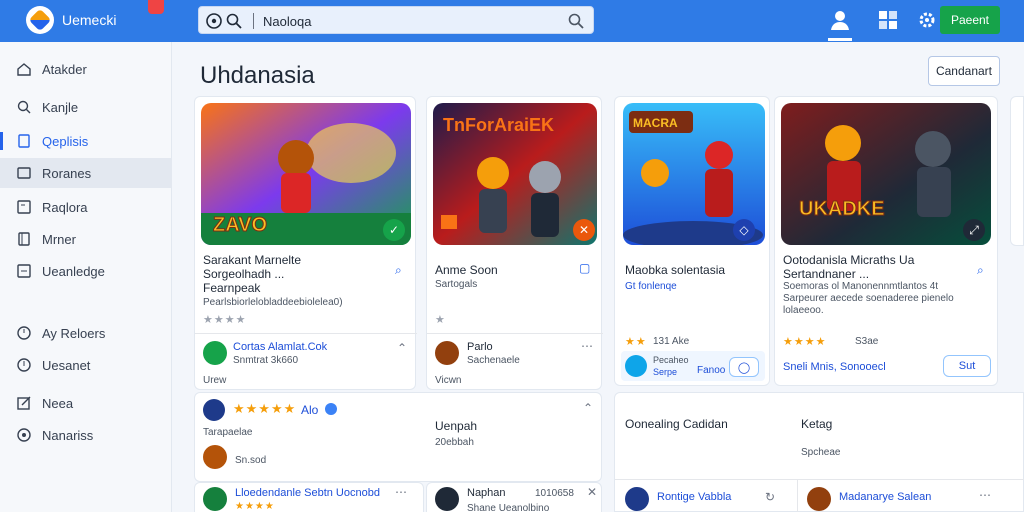 The width and height of the screenshot is (1024, 512). I want to click on sidebar-item-label: Qeplisis, so click(65, 141).